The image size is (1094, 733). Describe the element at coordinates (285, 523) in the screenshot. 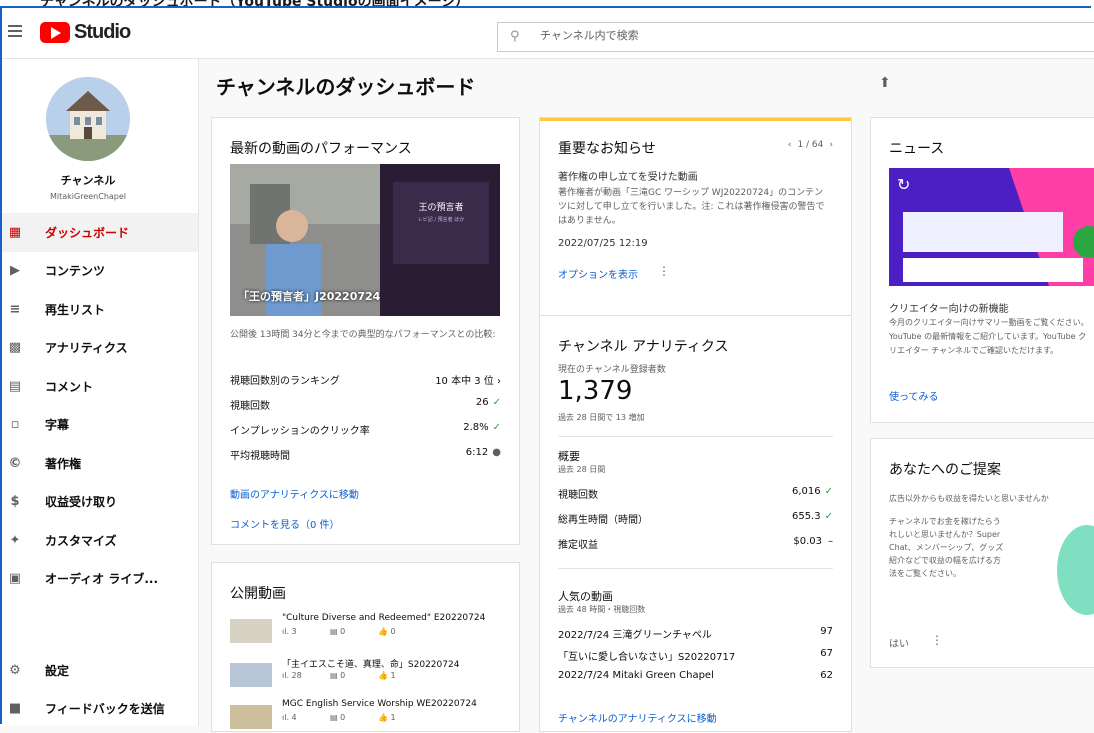

I see `view-comments-link: コメントを見る（0 件）` at that location.